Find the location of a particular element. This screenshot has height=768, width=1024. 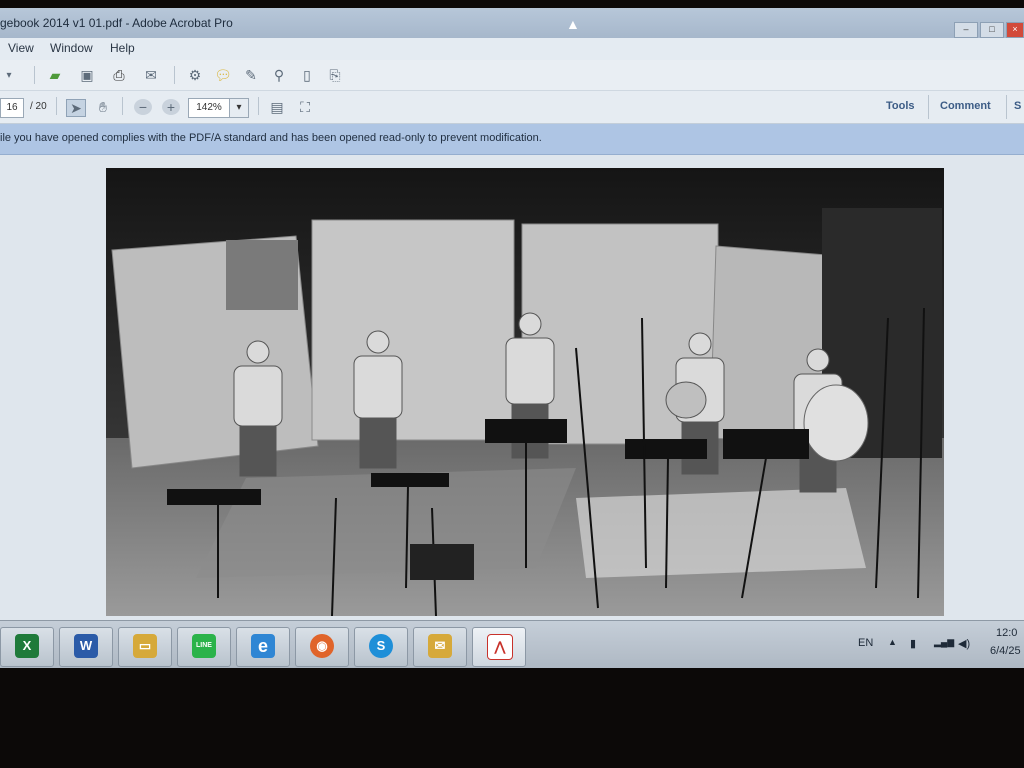

page-total-label: / 20 is located at coordinates (38, 106).